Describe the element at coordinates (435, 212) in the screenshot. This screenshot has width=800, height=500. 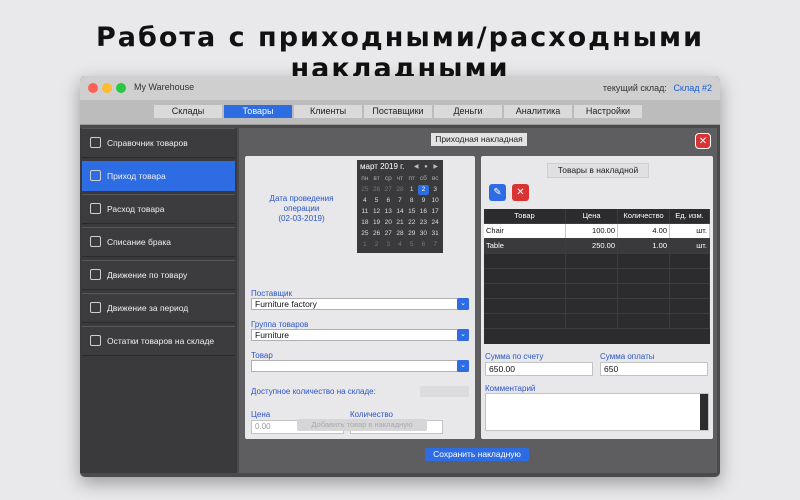
I see `calendar-day: 17` at that location.